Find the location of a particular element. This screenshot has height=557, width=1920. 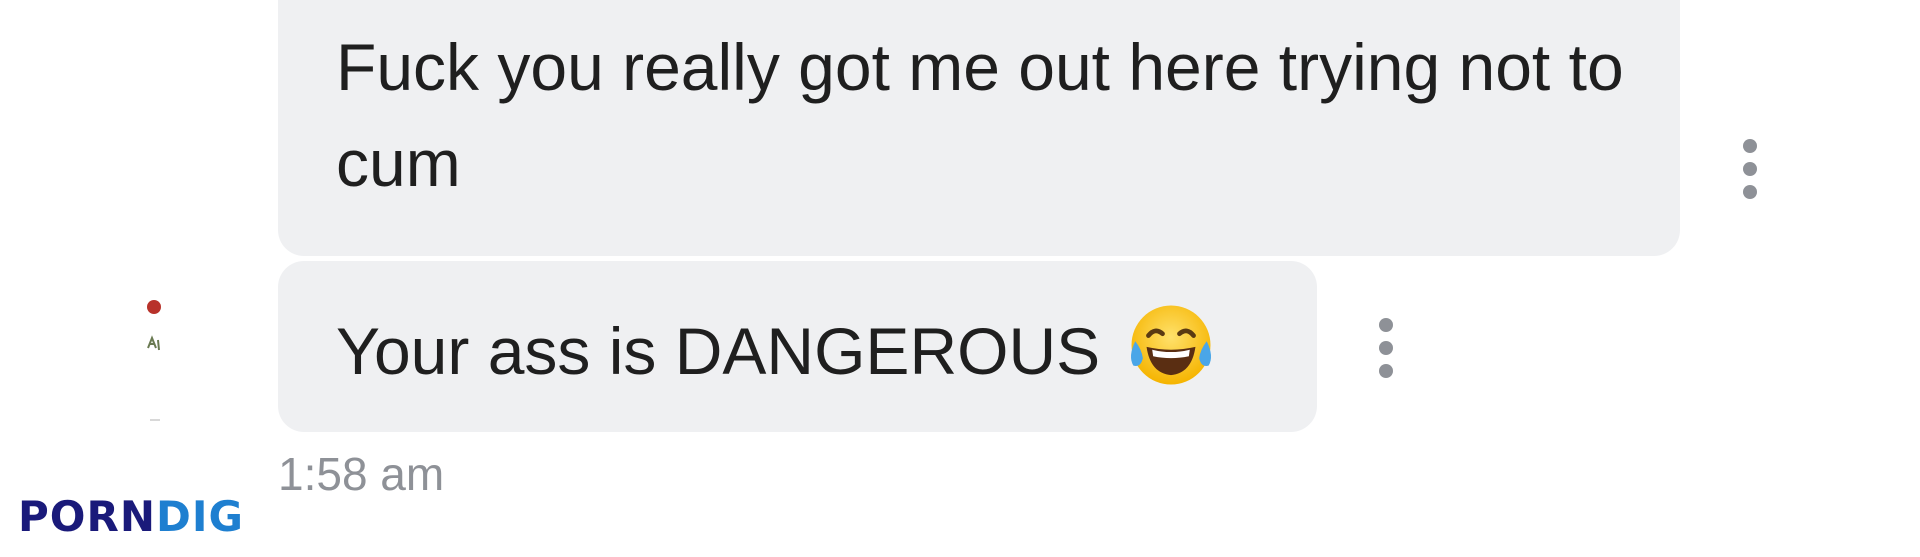

watermark-logo: PORNDIG is located at coordinates (131, 517).